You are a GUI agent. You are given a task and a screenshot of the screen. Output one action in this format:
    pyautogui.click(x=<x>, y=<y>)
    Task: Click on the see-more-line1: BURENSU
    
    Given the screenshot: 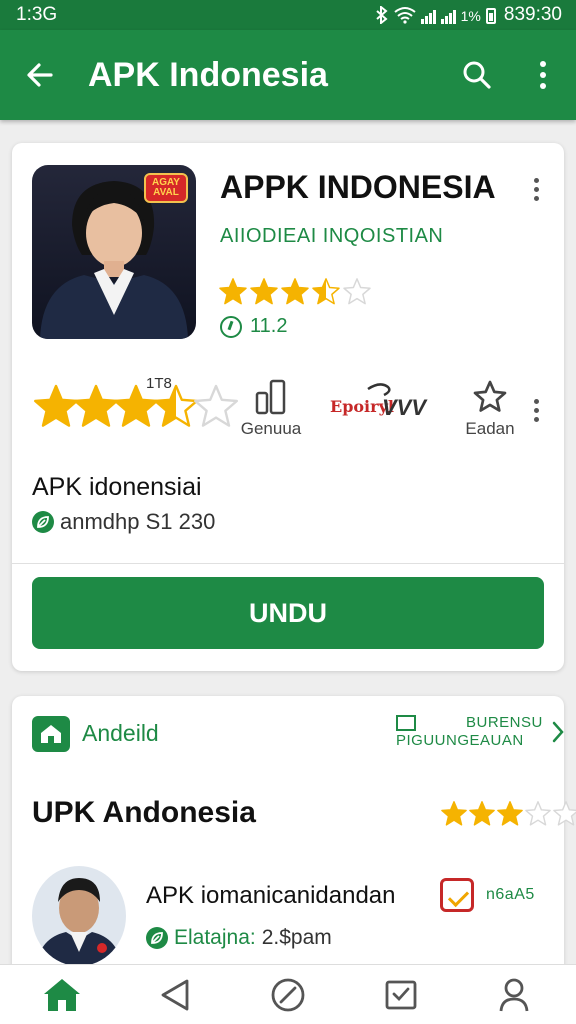 What is the action you would take?
    pyautogui.click(x=504, y=722)
    